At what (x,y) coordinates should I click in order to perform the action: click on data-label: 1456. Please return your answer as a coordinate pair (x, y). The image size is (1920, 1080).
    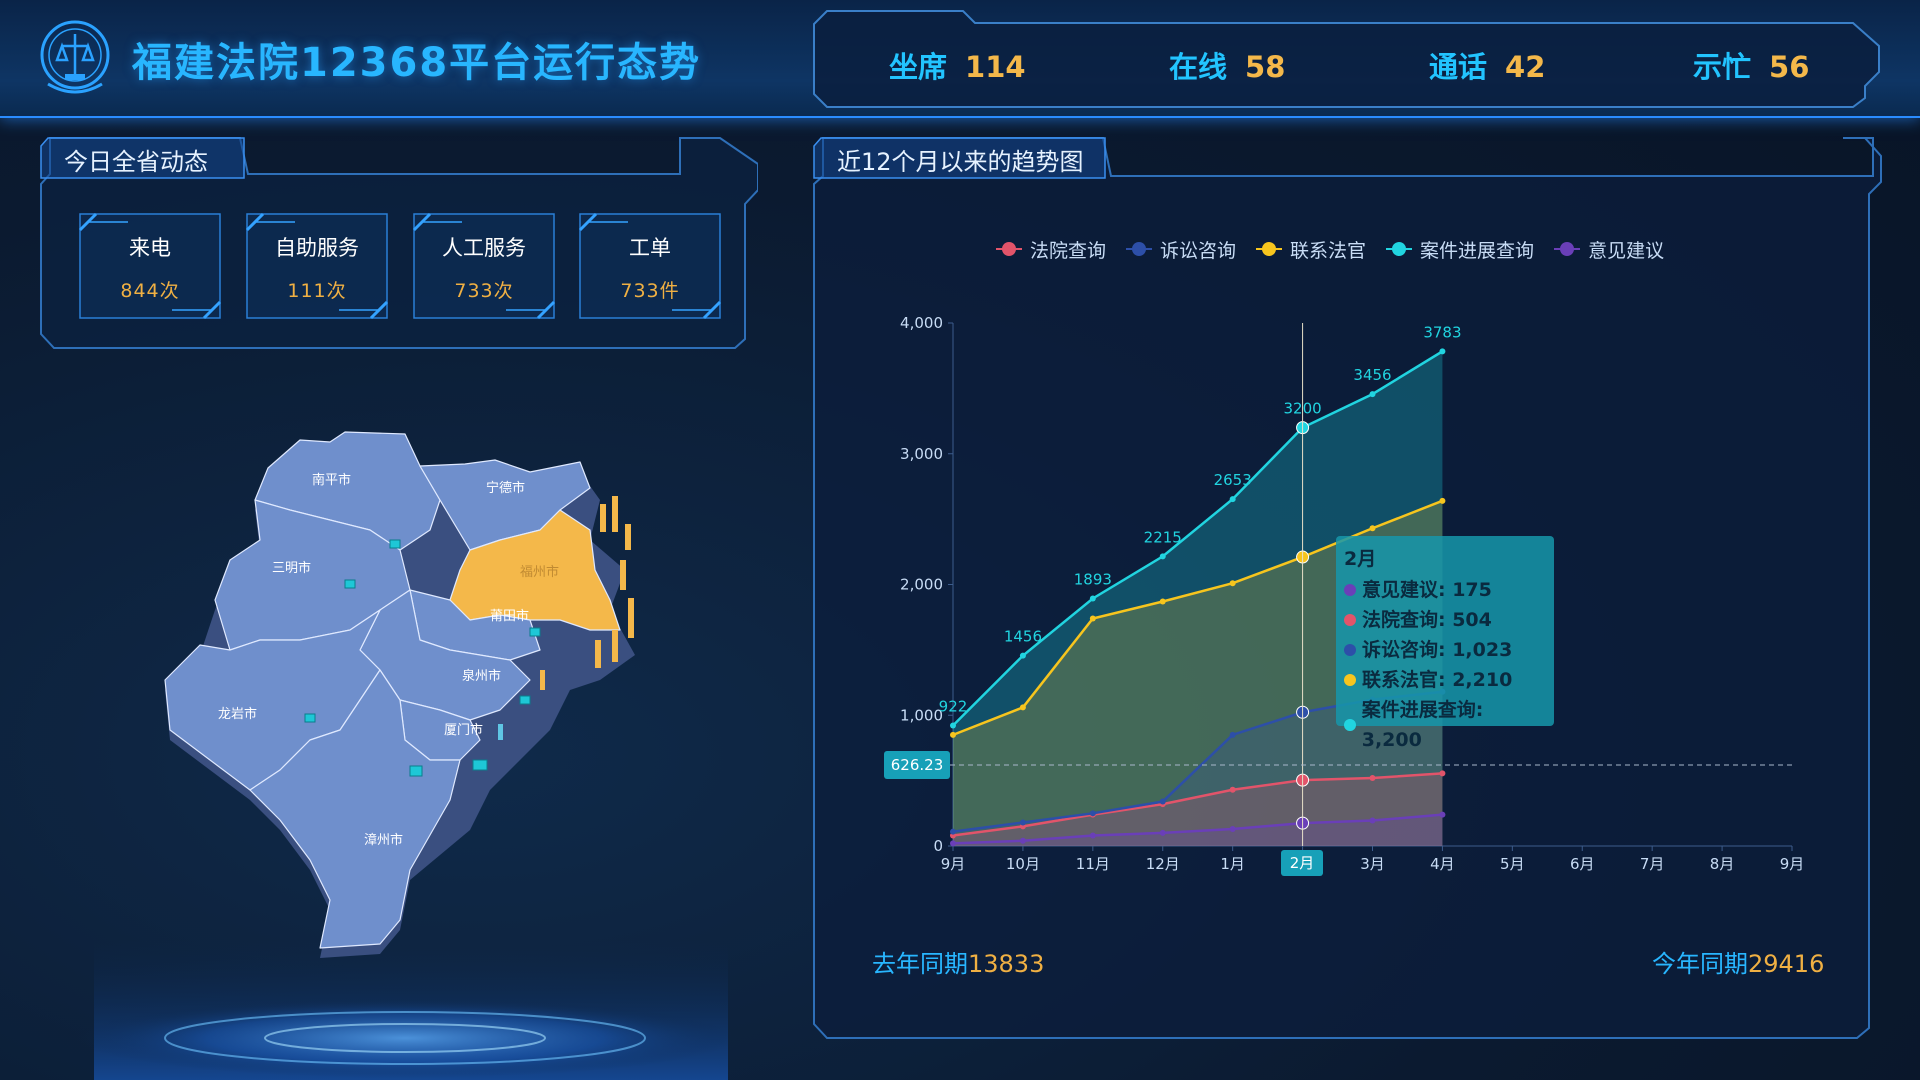
    Looking at the image, I should click on (1023, 637).